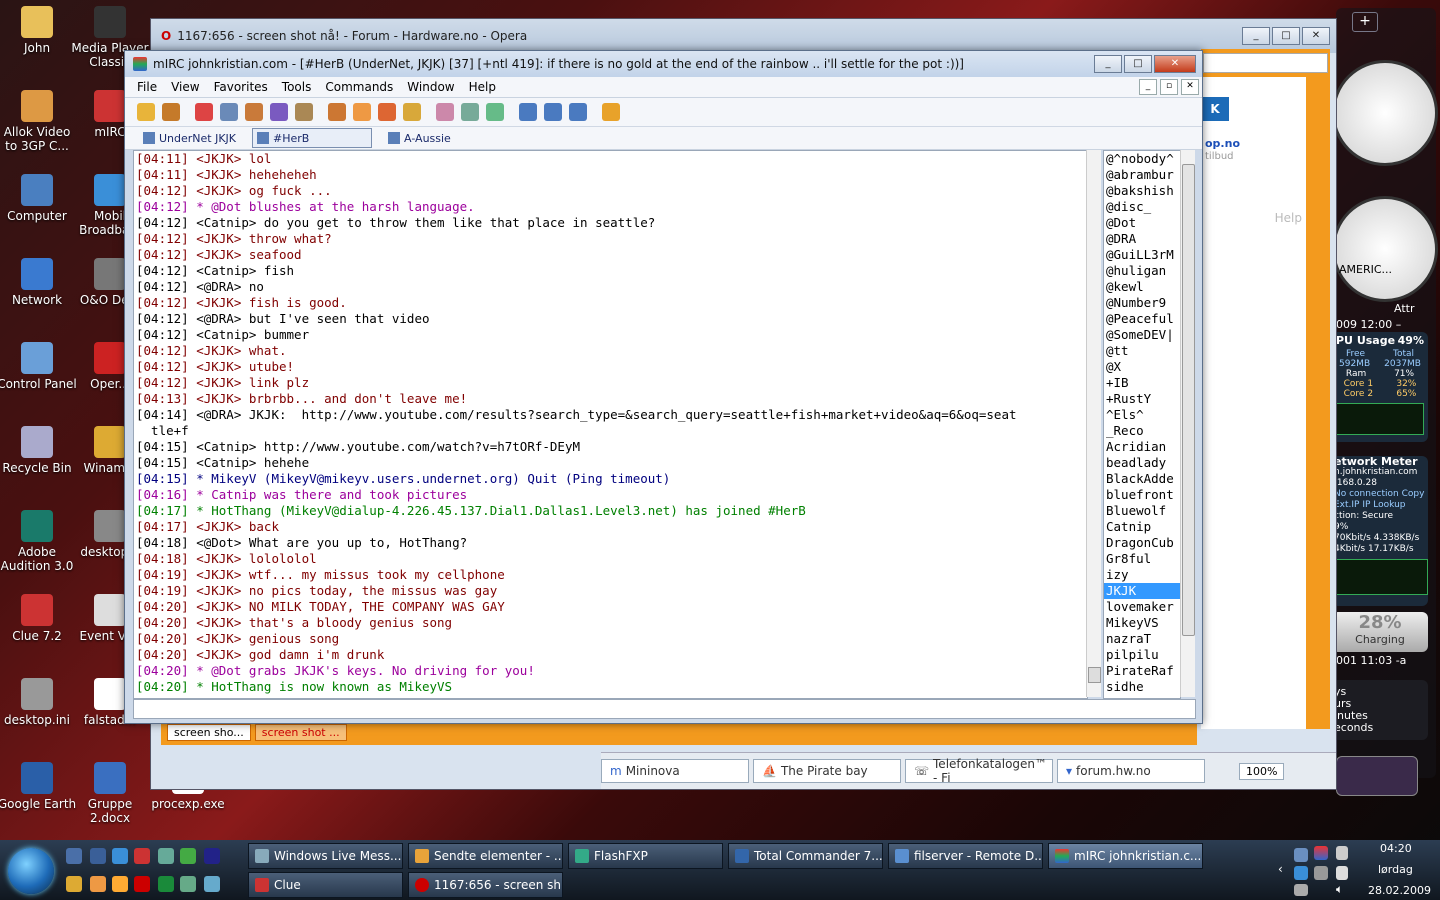 The image size is (1440, 900). Describe the element at coordinates (1142, 271) in the screenshot. I see `nick-item: @huligan` at that location.